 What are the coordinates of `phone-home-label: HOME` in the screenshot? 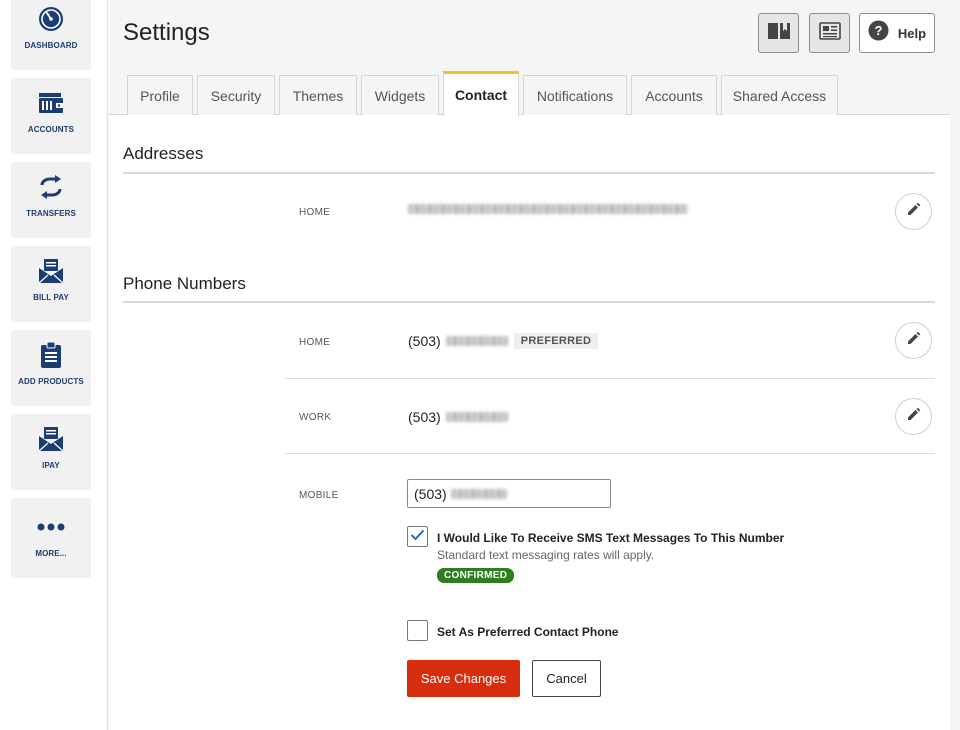 It's located at (315, 342).